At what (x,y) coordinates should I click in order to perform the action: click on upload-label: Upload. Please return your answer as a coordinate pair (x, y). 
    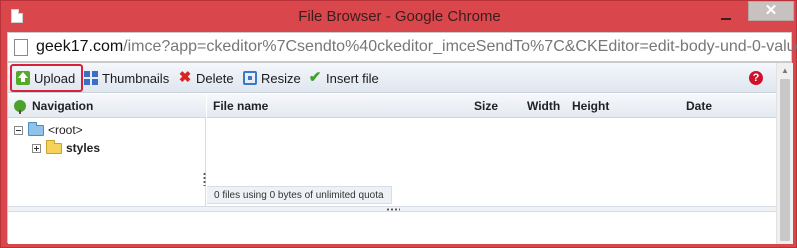
    Looking at the image, I should click on (55, 78).